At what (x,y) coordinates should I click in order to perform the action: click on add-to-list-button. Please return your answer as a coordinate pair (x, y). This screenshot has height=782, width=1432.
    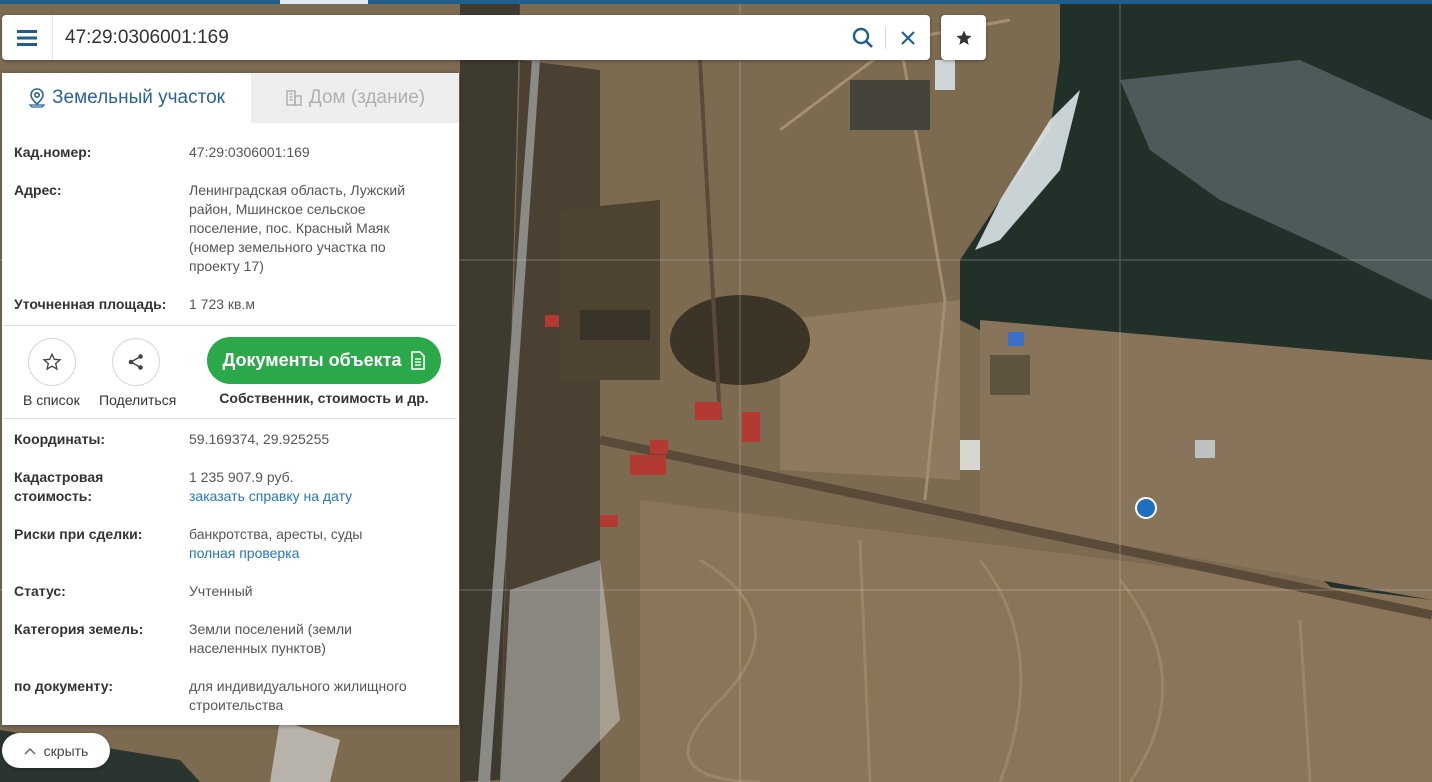
    Looking at the image, I should click on (52, 362).